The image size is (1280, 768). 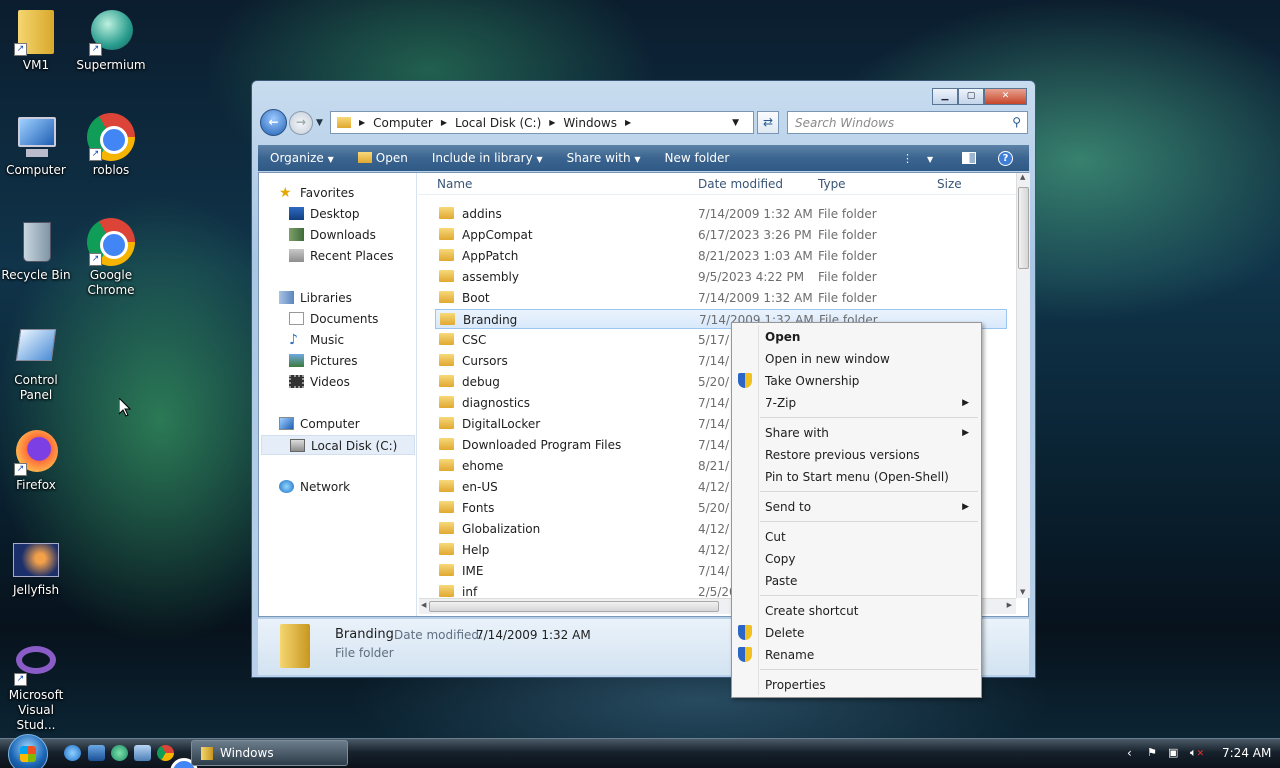 I want to click on file-date-modified: 7/14/, so click(x=713, y=361).